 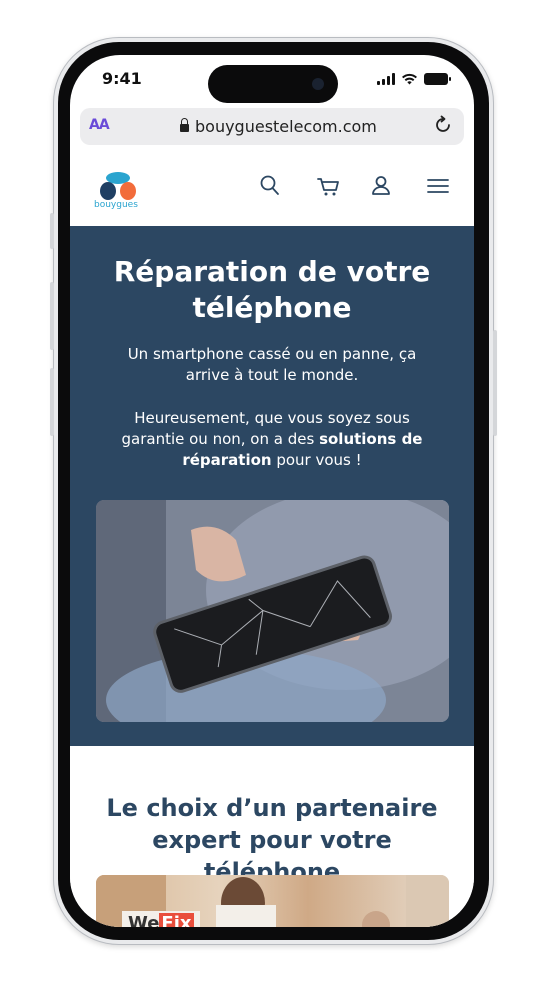 What do you see at coordinates (443, 125) in the screenshot?
I see `reload-icon` at bounding box center [443, 125].